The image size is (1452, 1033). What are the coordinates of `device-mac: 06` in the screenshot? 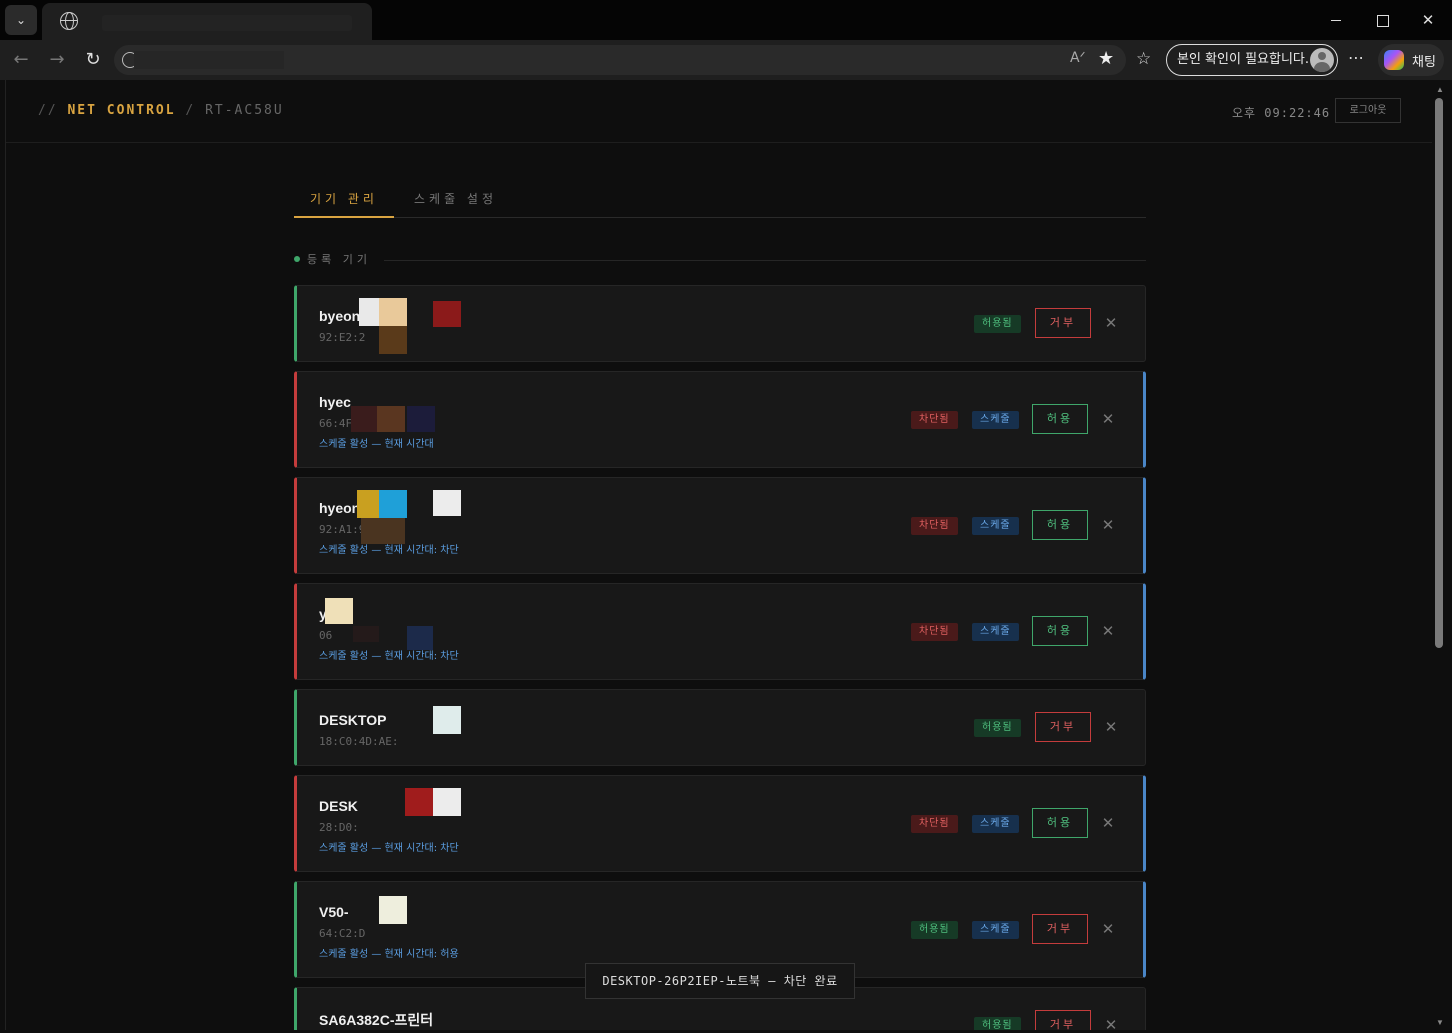 It's located at (326, 635).